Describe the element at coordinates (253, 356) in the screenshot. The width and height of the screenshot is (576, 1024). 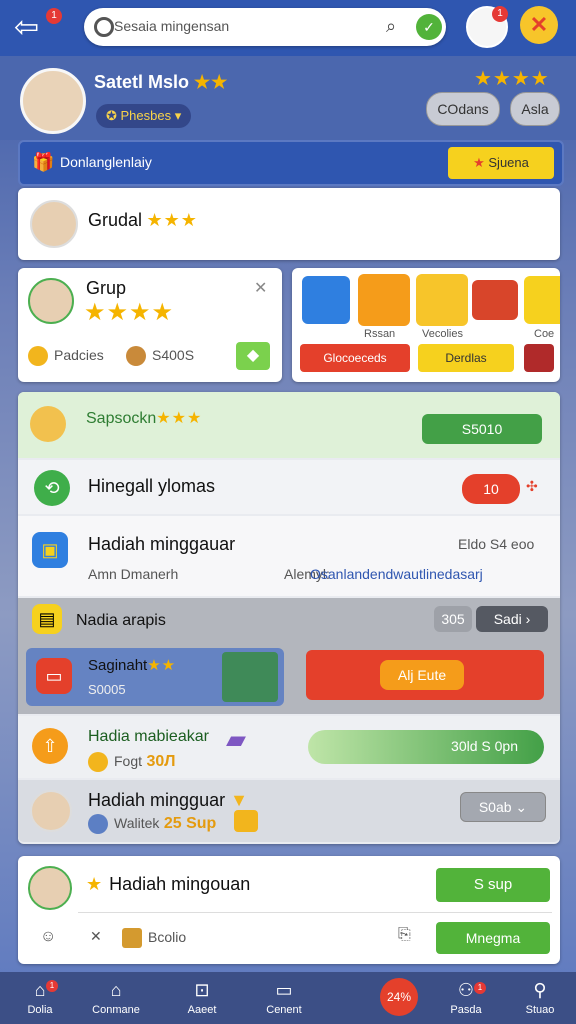
I see `gem-button: ◆` at that location.